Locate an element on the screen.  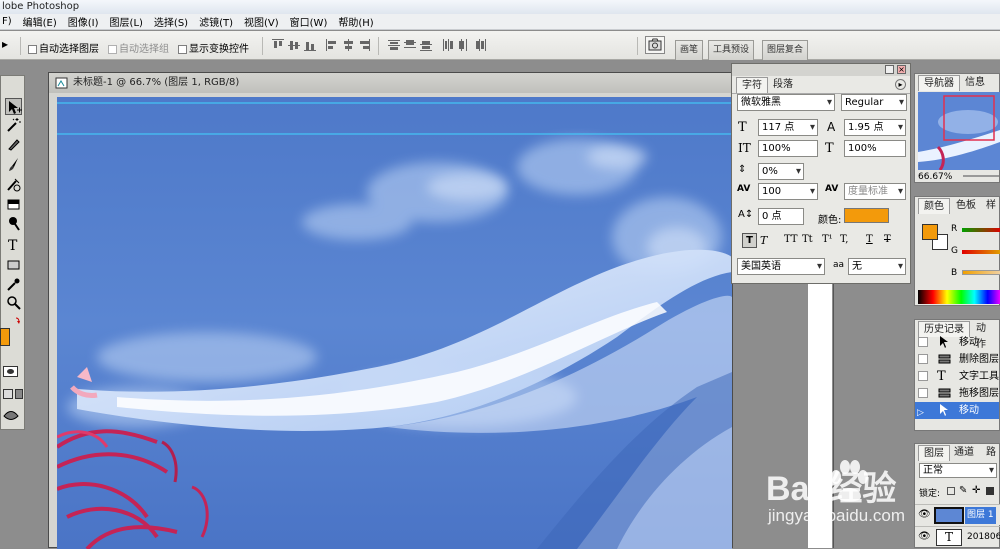
quick-mask-icon is located at coordinates (10, 371).